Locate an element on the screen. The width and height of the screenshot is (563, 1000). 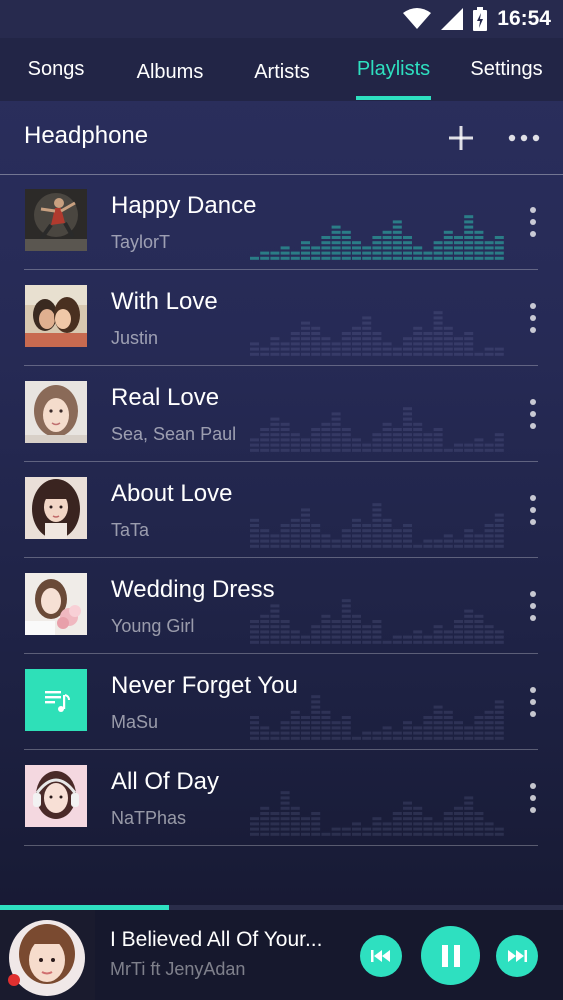
signal-icon is located at coordinates (452, 19).